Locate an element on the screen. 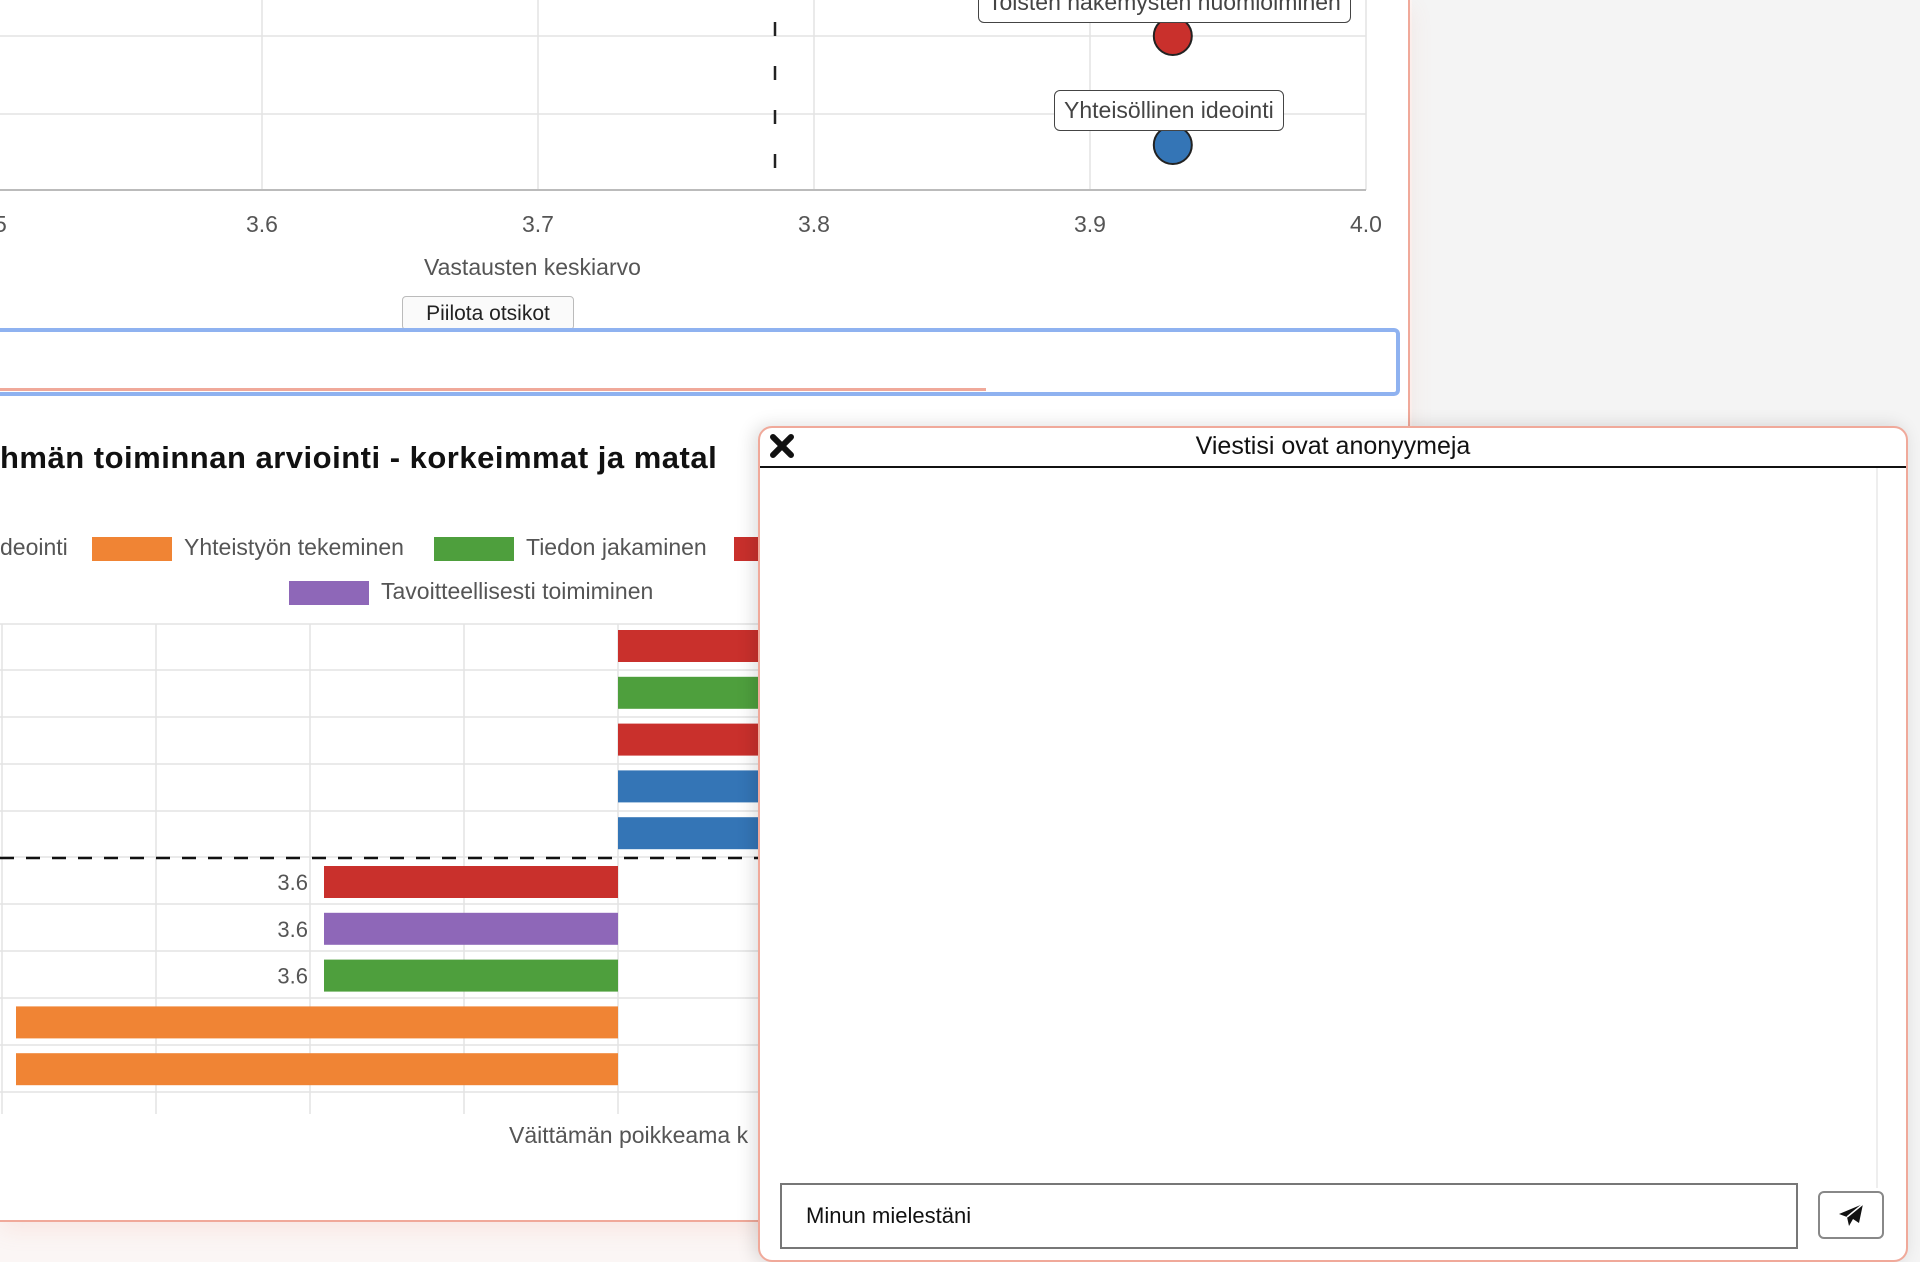 This screenshot has height=1262, width=1920. x-tick-label: 3.7 is located at coordinates (538, 224).